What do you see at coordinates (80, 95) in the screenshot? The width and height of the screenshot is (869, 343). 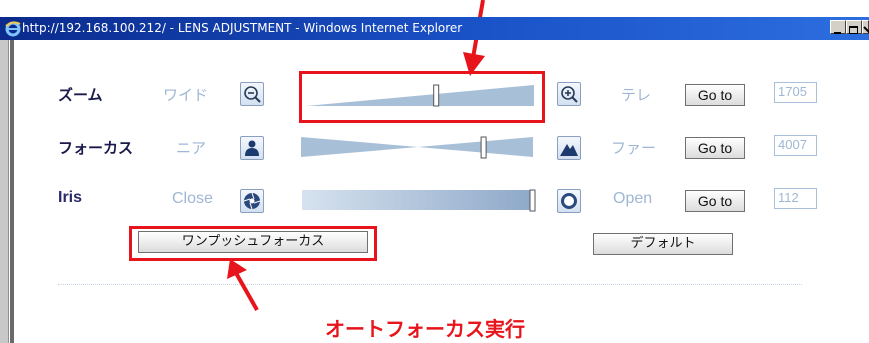 I see `zoom-label: ズーム` at bounding box center [80, 95].